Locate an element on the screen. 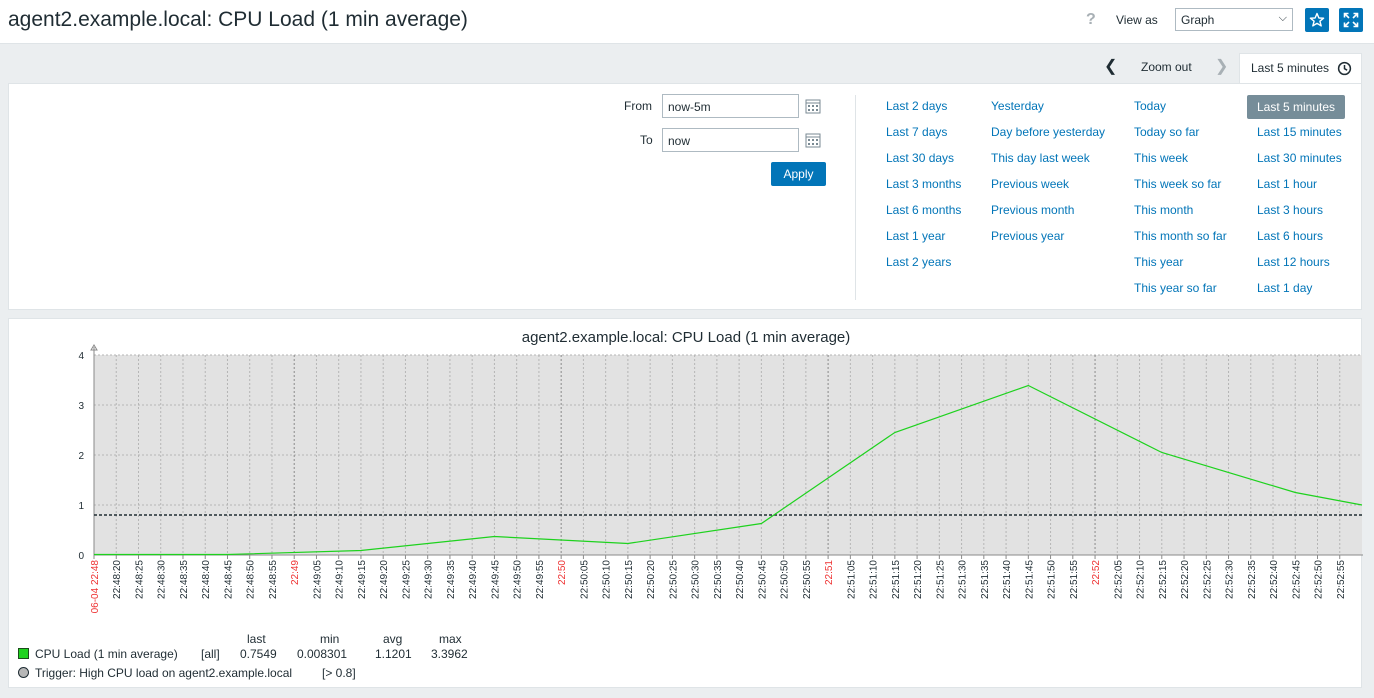 This screenshot has height=698, width=1374. x-tick-label: 22:51 is located at coordinates (829, 572).